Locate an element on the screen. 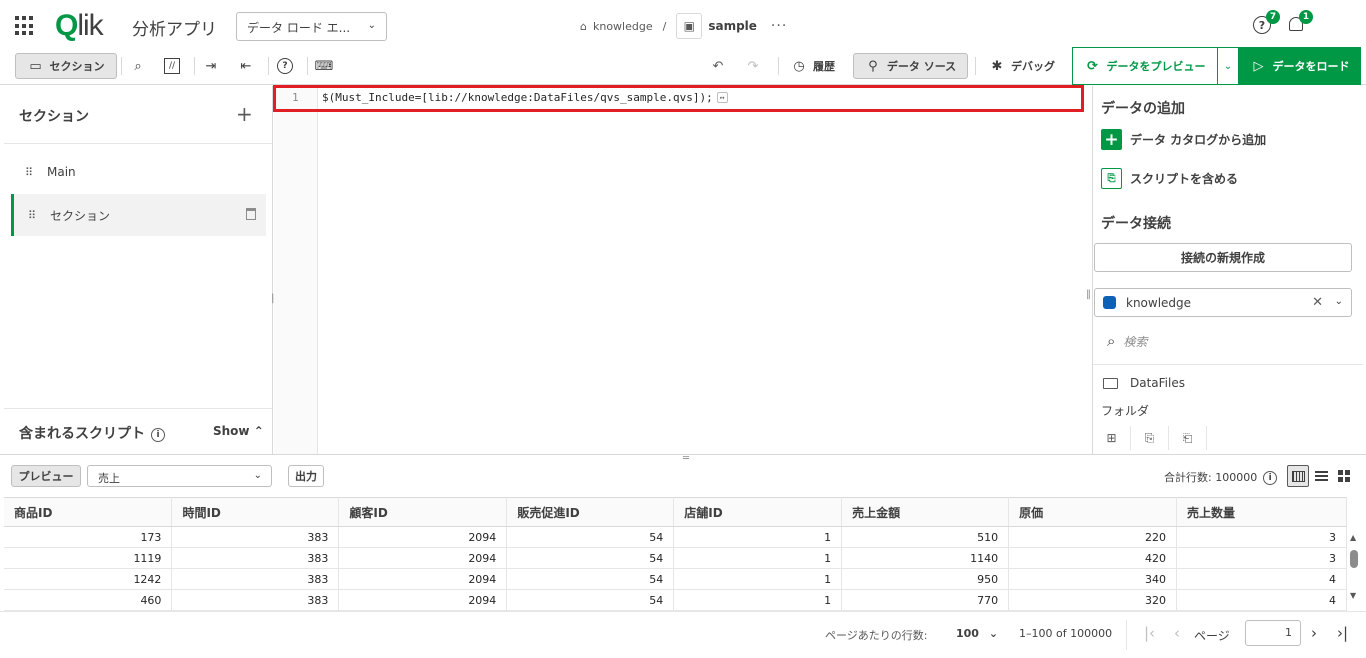  column-header: 店舗ID is located at coordinates (758, 512).